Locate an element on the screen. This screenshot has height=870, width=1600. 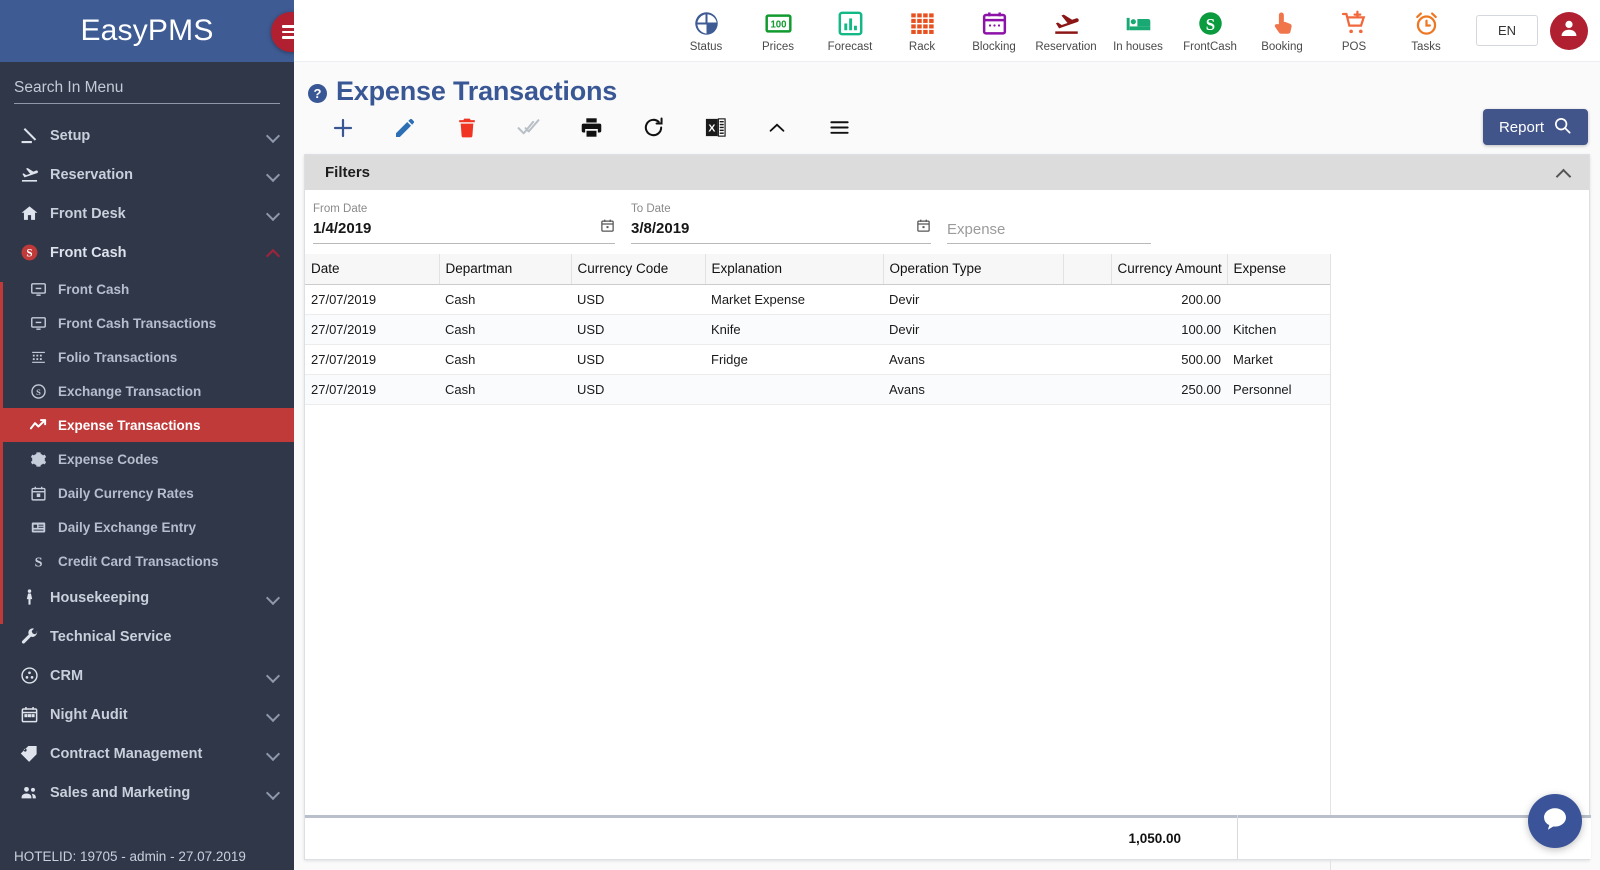
sidebar-item-crm: CRM is located at coordinates (147, 675).